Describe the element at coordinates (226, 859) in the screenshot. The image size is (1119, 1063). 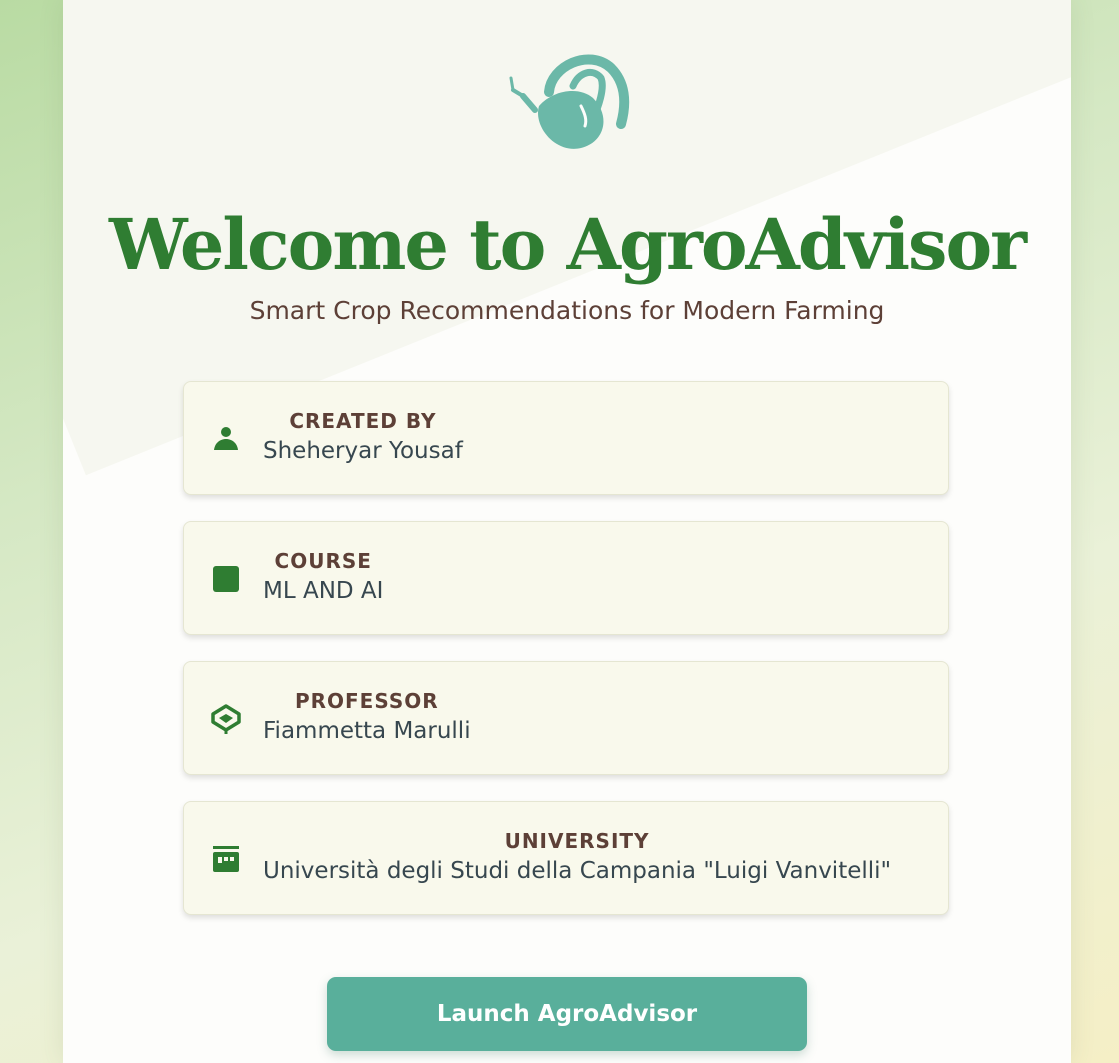
I see `university-icon` at that location.